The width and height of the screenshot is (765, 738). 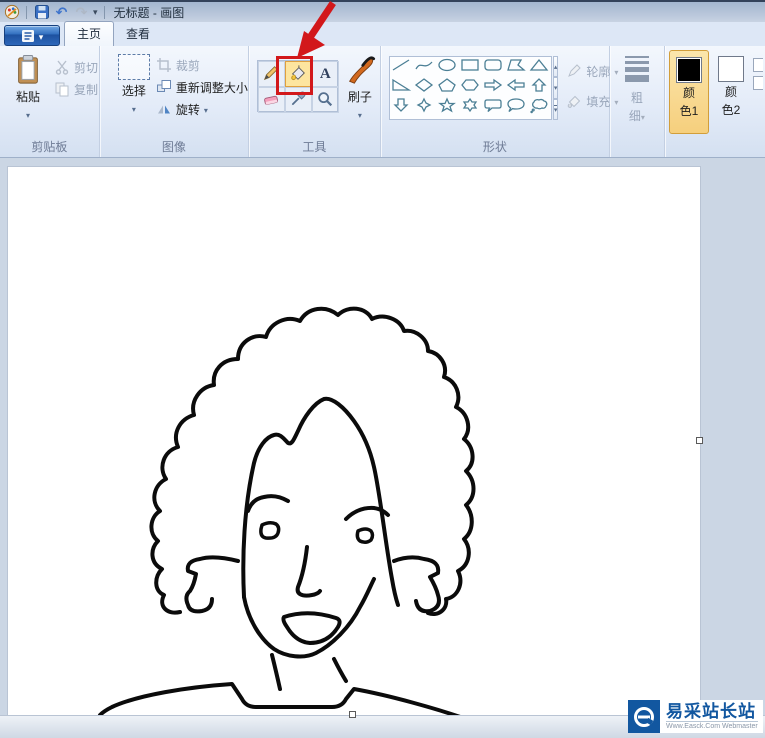 What do you see at coordinates (699, 440) in the screenshot?
I see `canvas-resize-handle-right` at bounding box center [699, 440].